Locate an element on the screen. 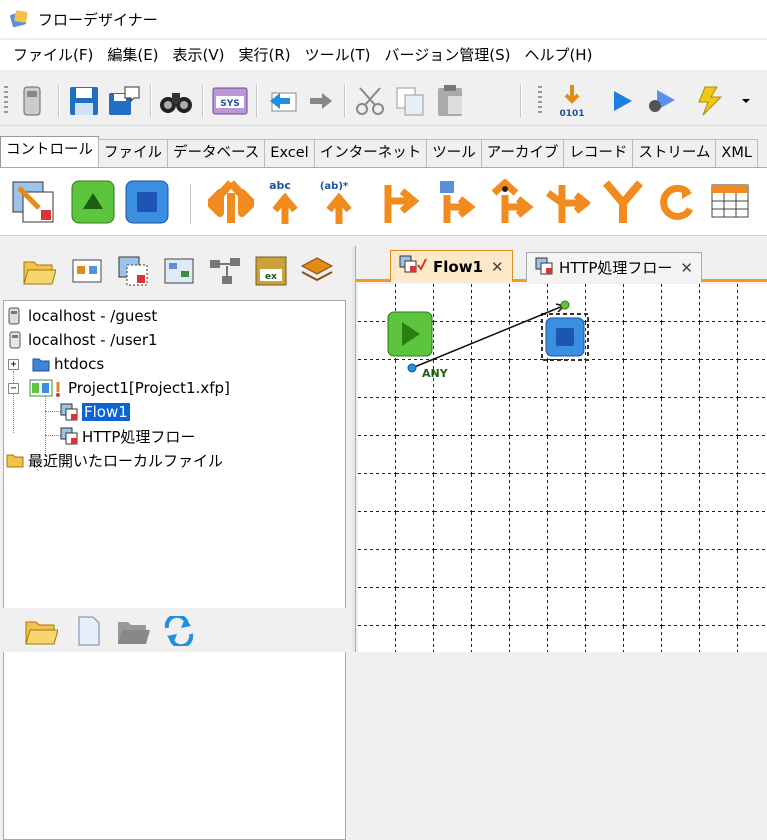 This screenshot has width=767, height=840. connector-line is located at coordinates (487, 337).